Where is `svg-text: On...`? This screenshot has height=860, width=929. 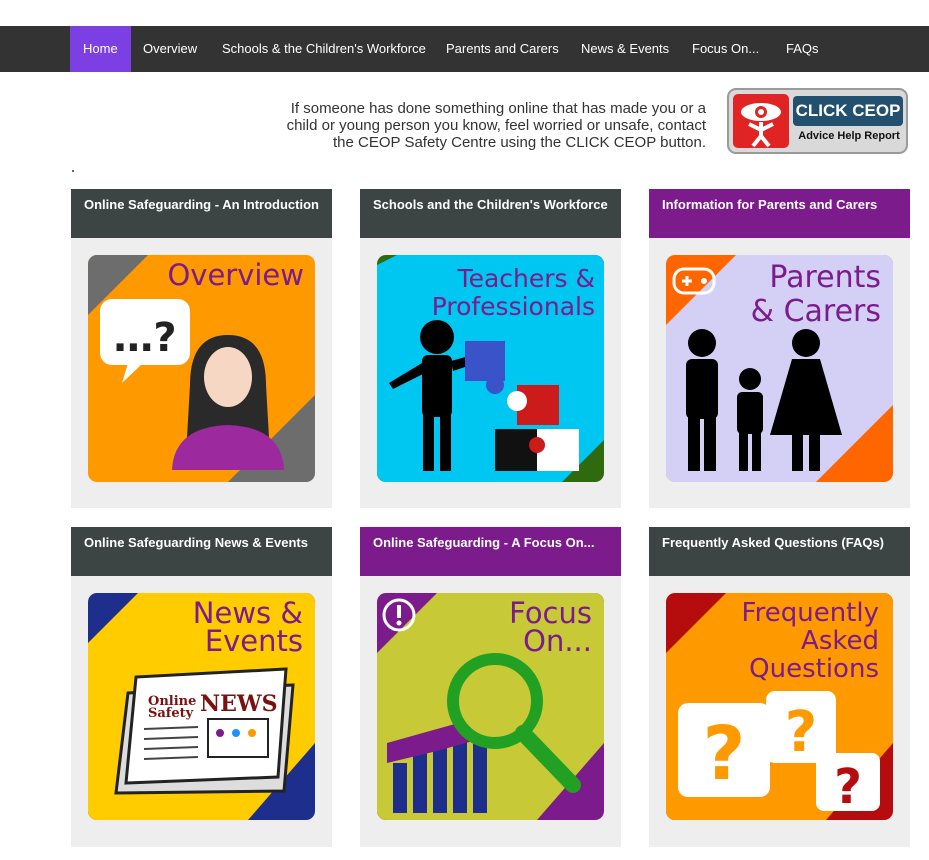
svg-text: On... is located at coordinates (557, 641).